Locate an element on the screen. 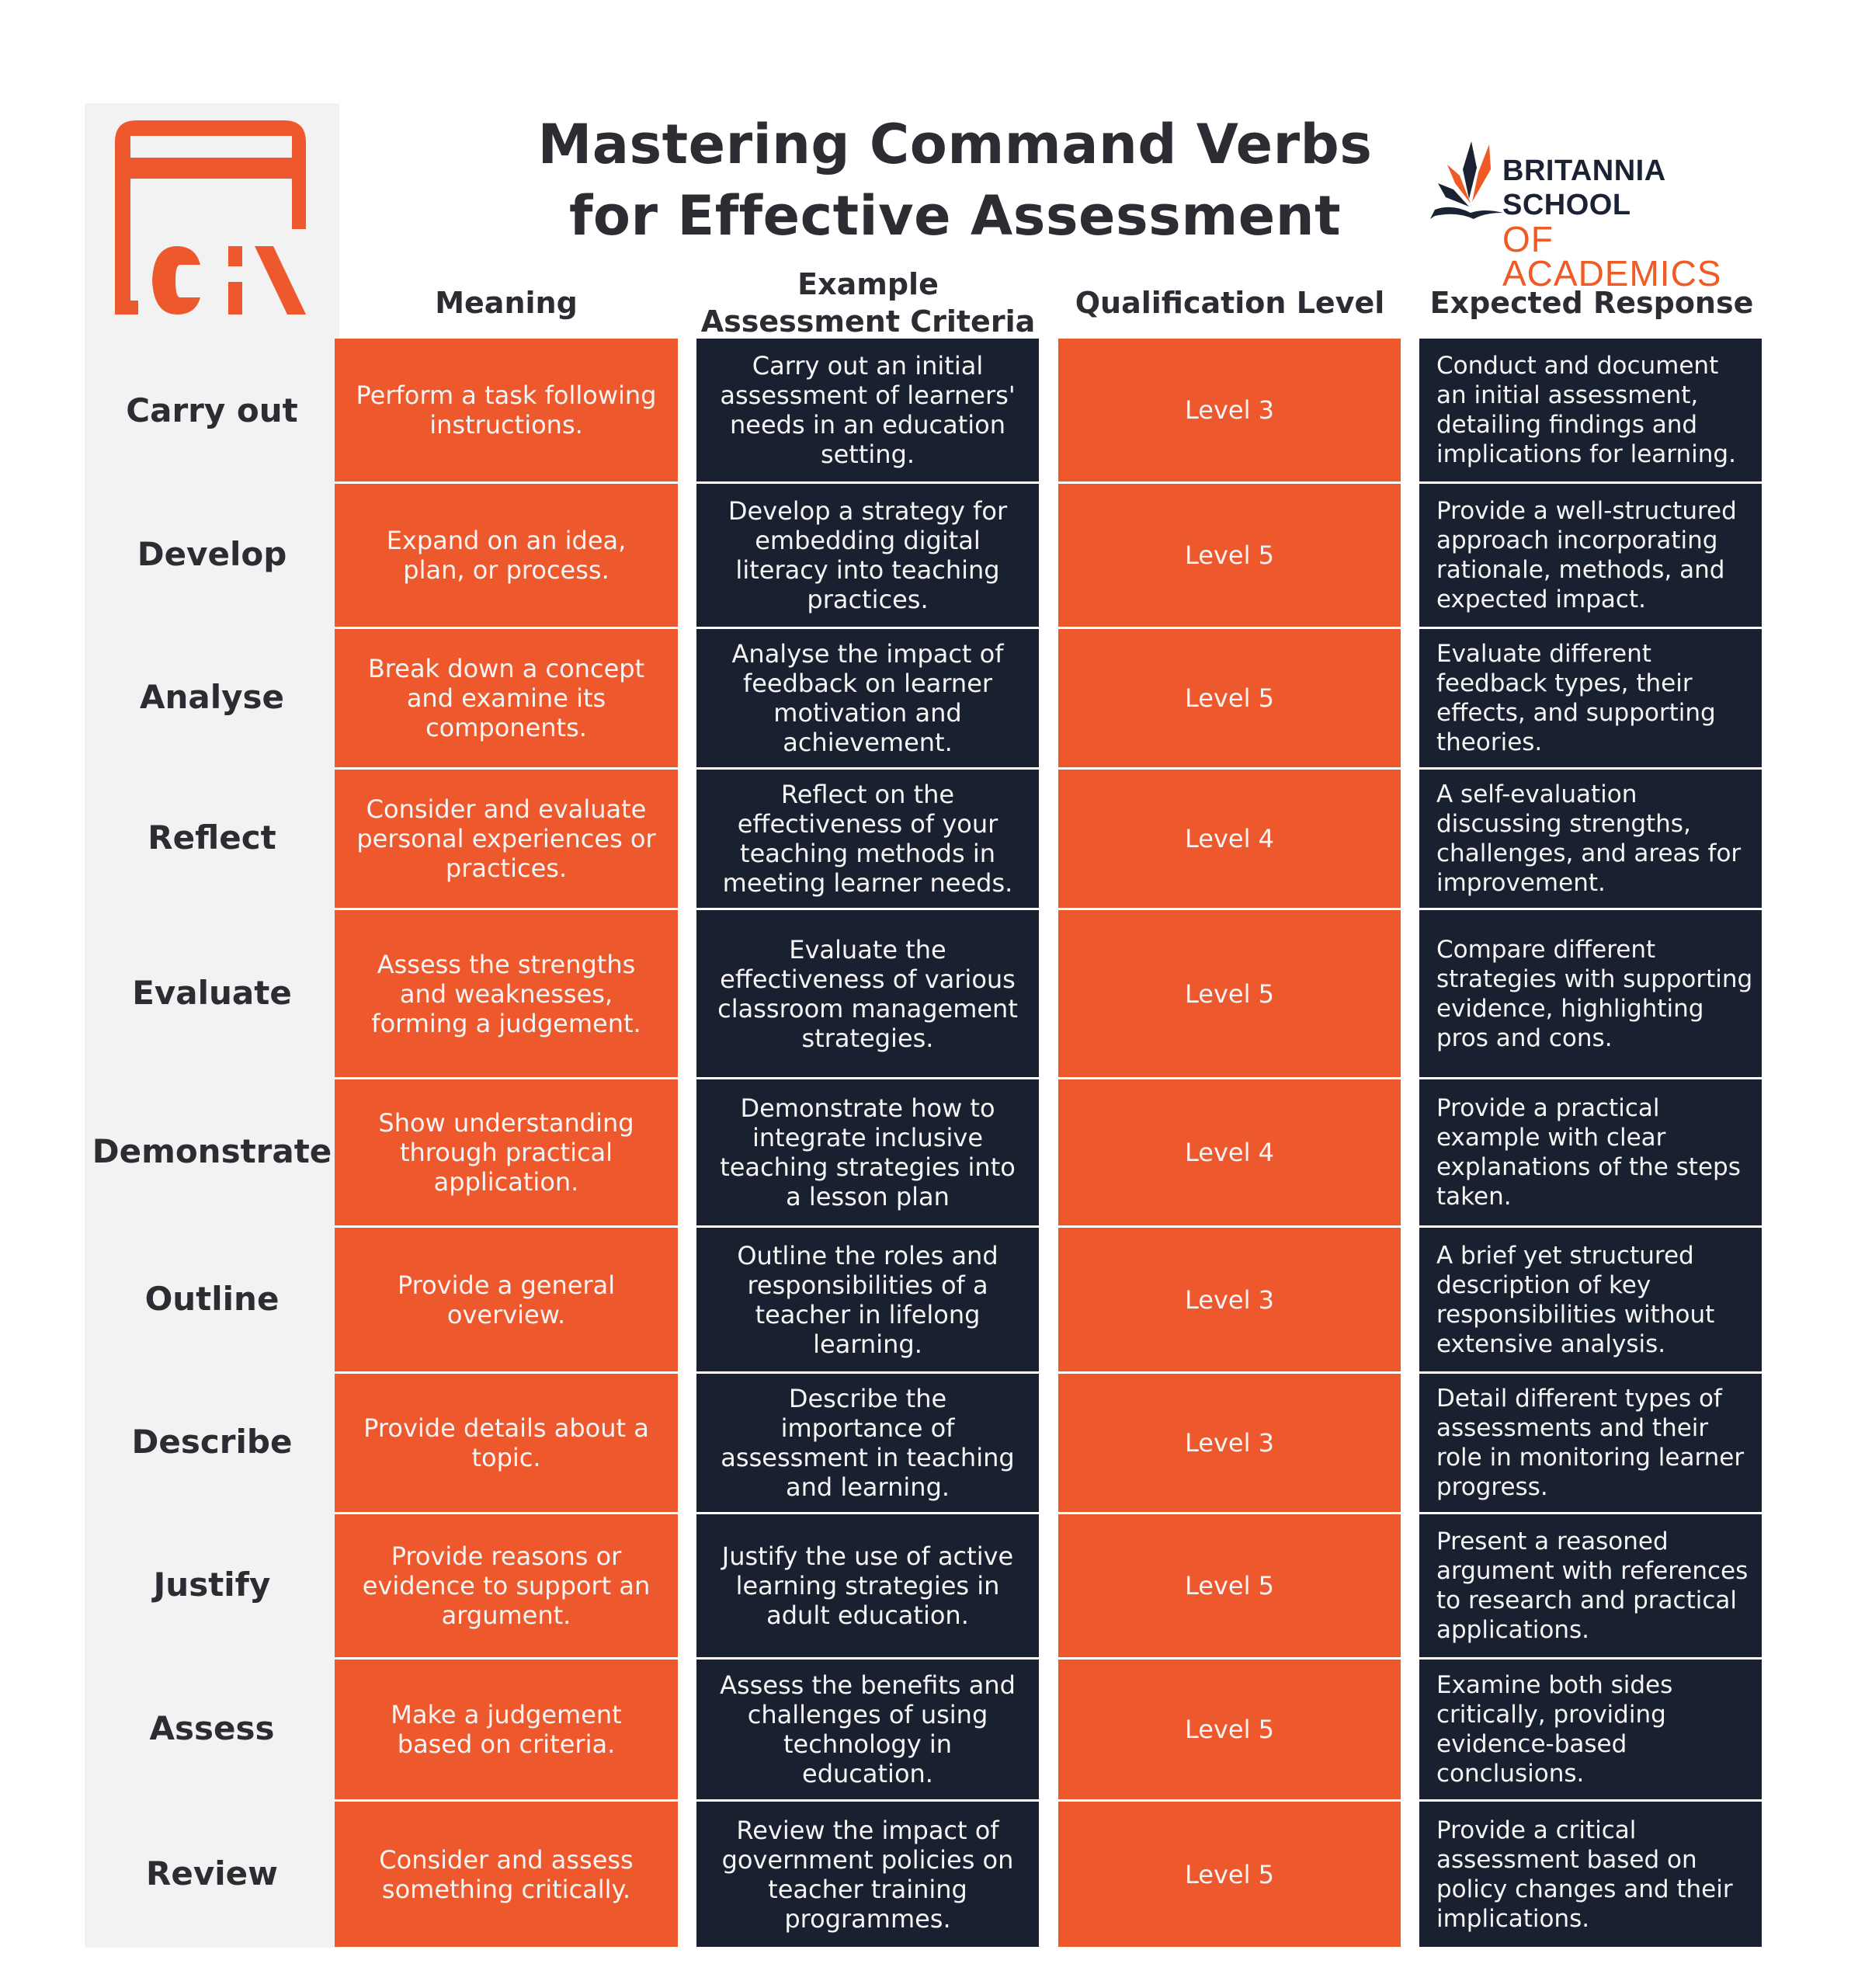  row-verb-label: Outline is located at coordinates (212, 1298).